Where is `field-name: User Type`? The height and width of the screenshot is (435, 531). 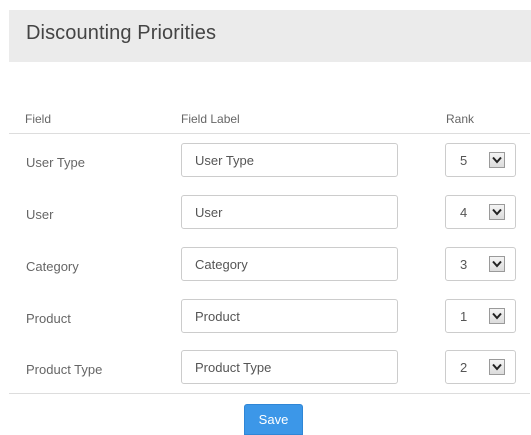 field-name: User Type is located at coordinates (56, 162).